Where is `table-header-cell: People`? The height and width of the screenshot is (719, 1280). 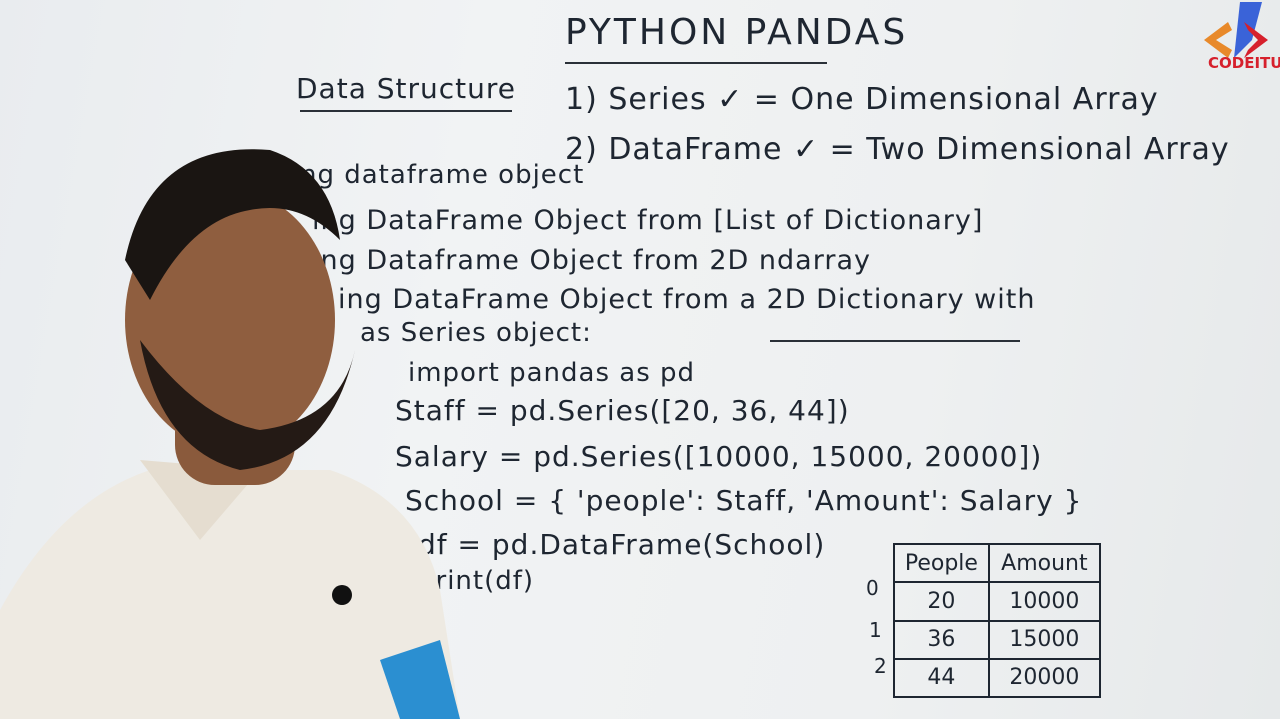
table-header-cell: People is located at coordinates (941, 563).